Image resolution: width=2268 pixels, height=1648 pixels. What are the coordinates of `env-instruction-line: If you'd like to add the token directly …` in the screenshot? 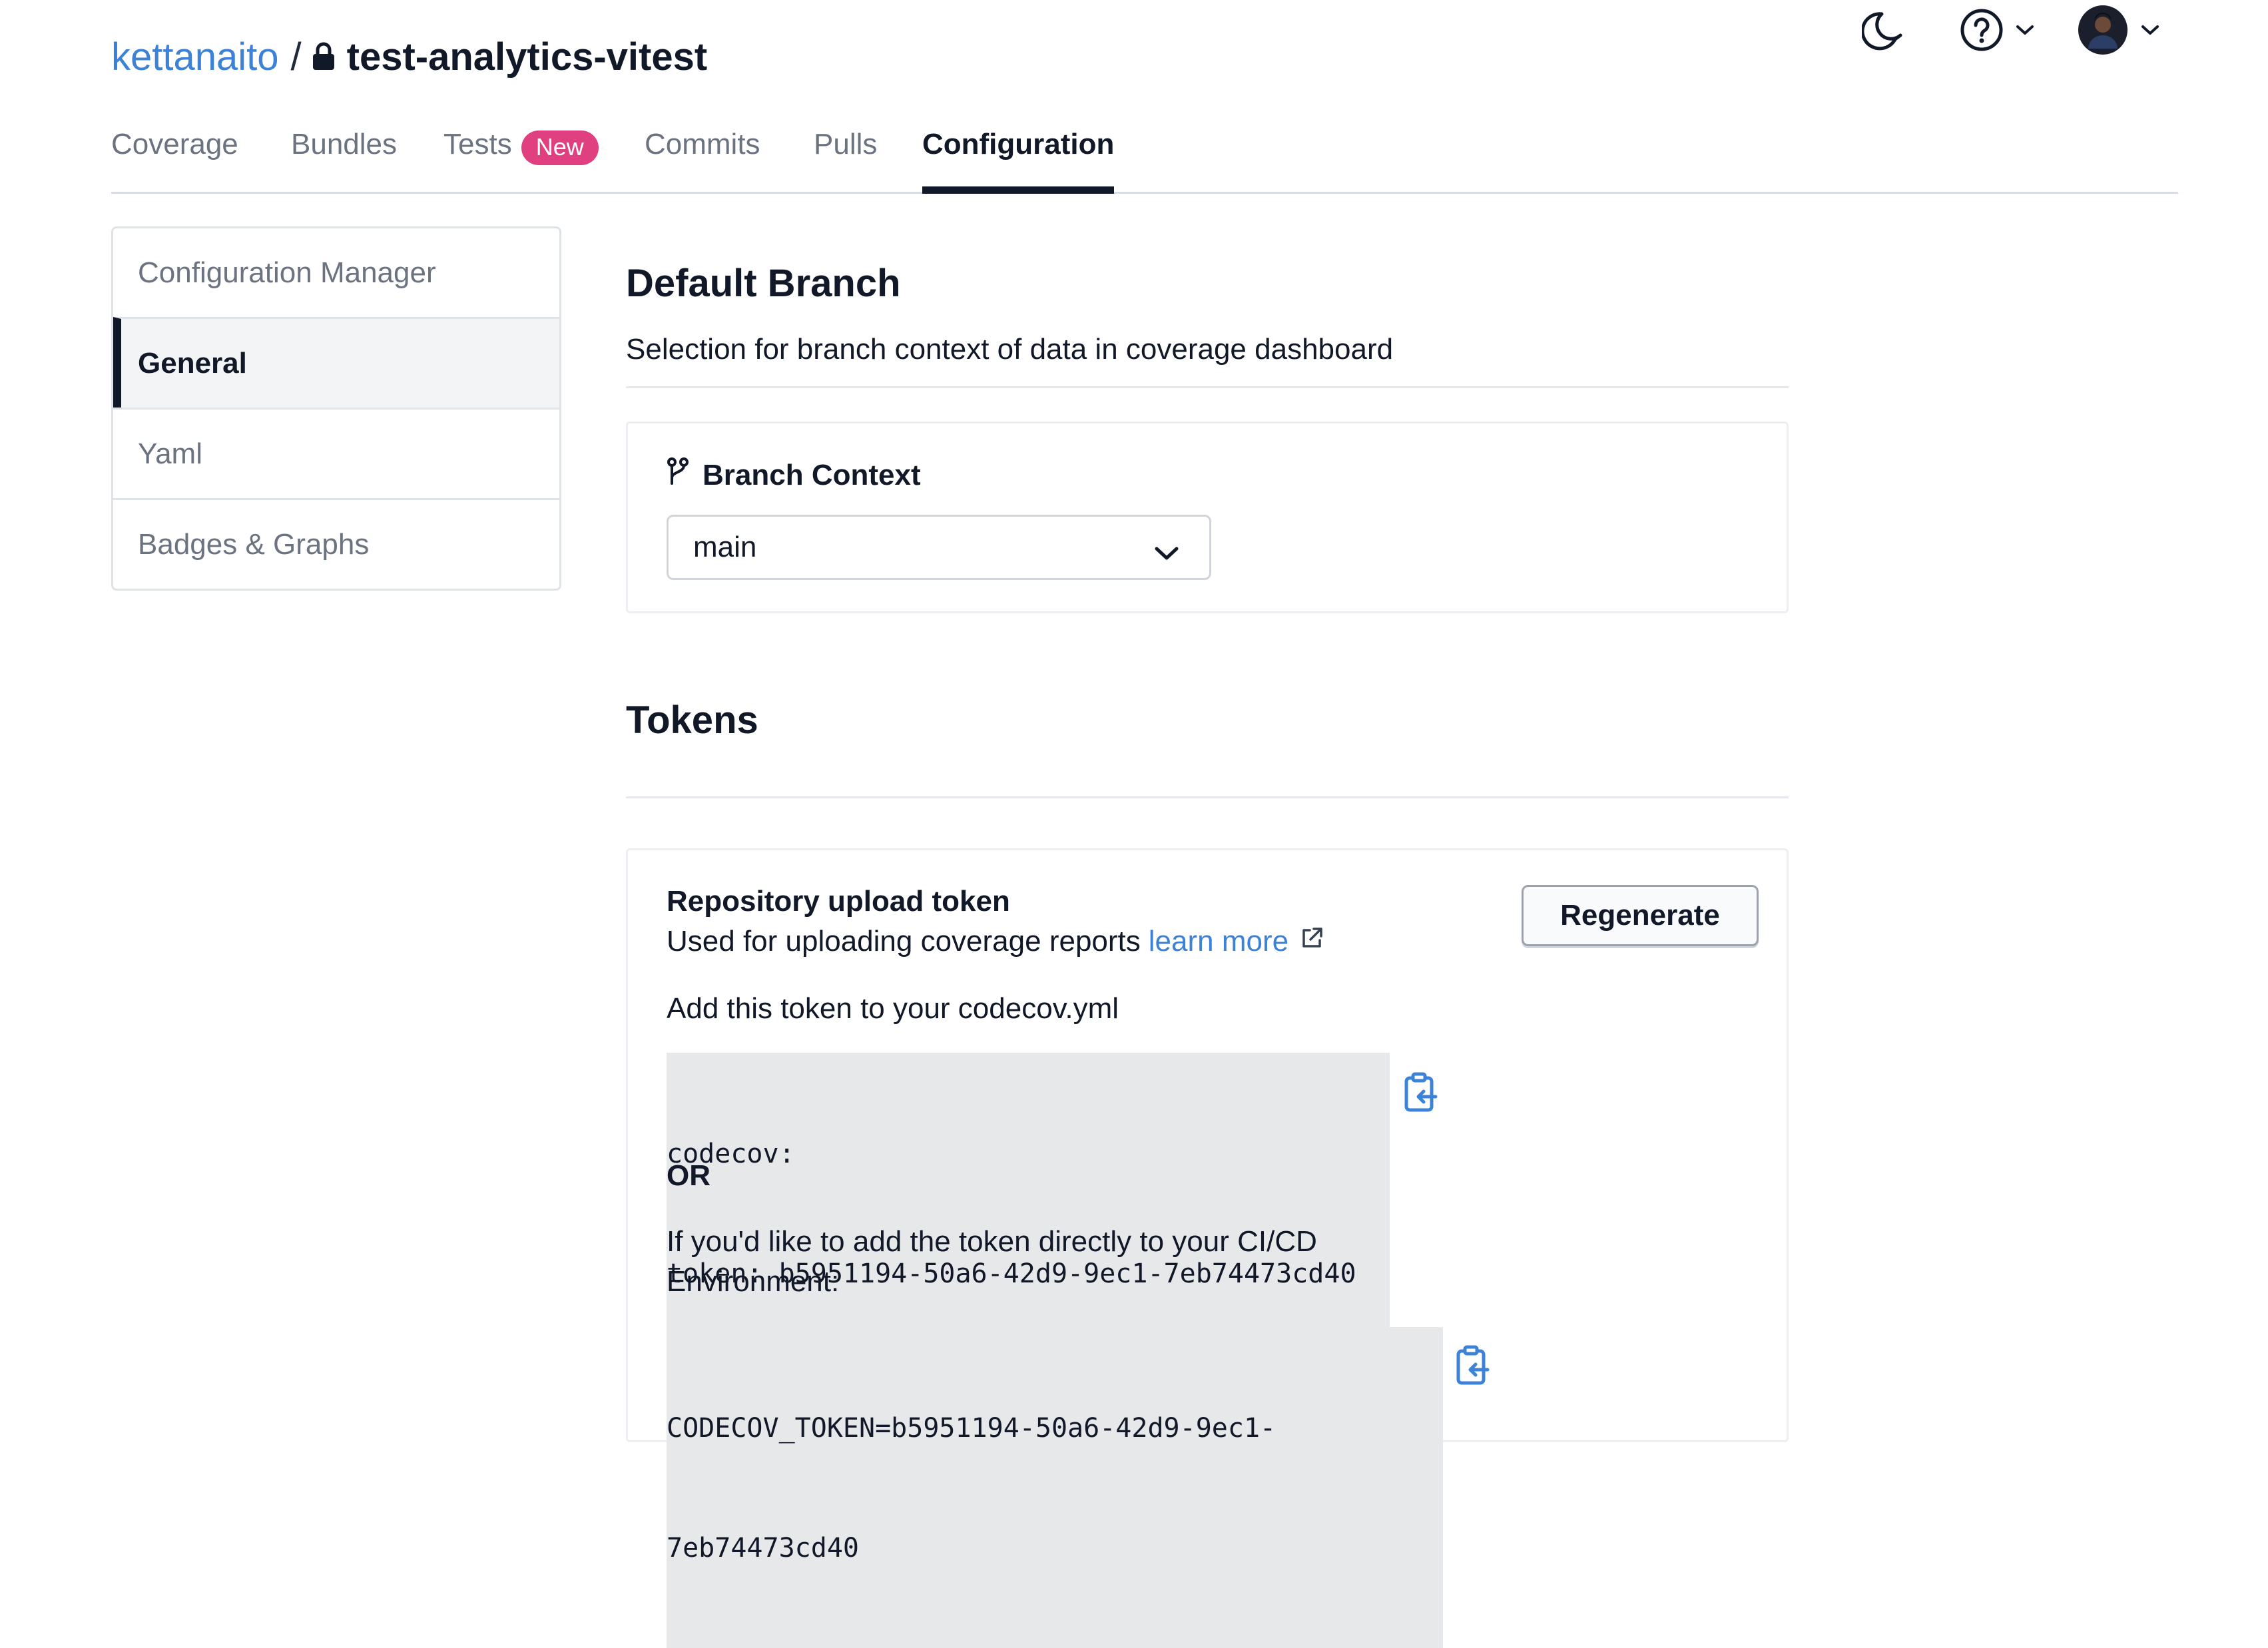 It's located at (992, 1241).